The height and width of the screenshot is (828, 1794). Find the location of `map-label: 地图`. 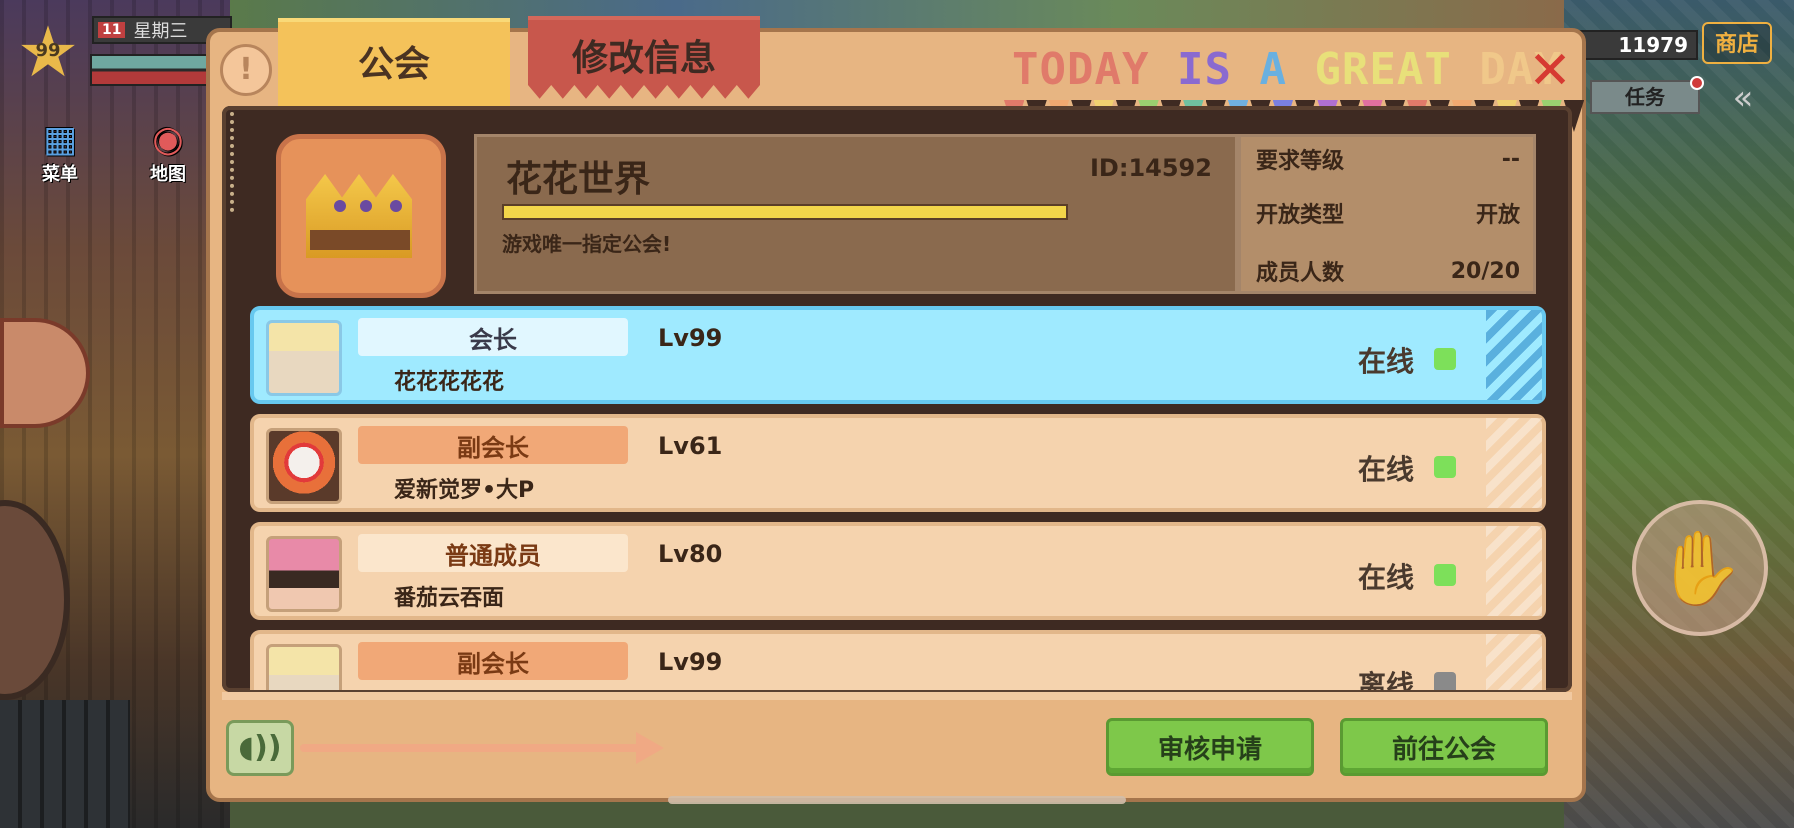

map-label: 地图 is located at coordinates (168, 174).